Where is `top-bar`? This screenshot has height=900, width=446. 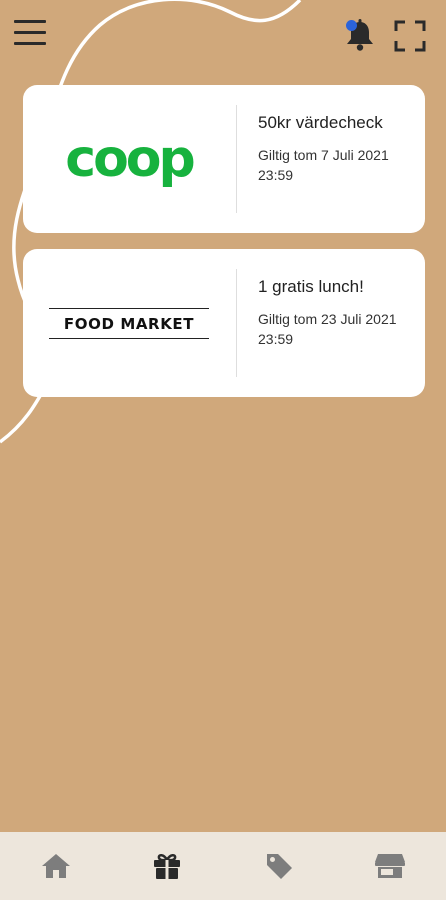 top-bar is located at coordinates (223, 36).